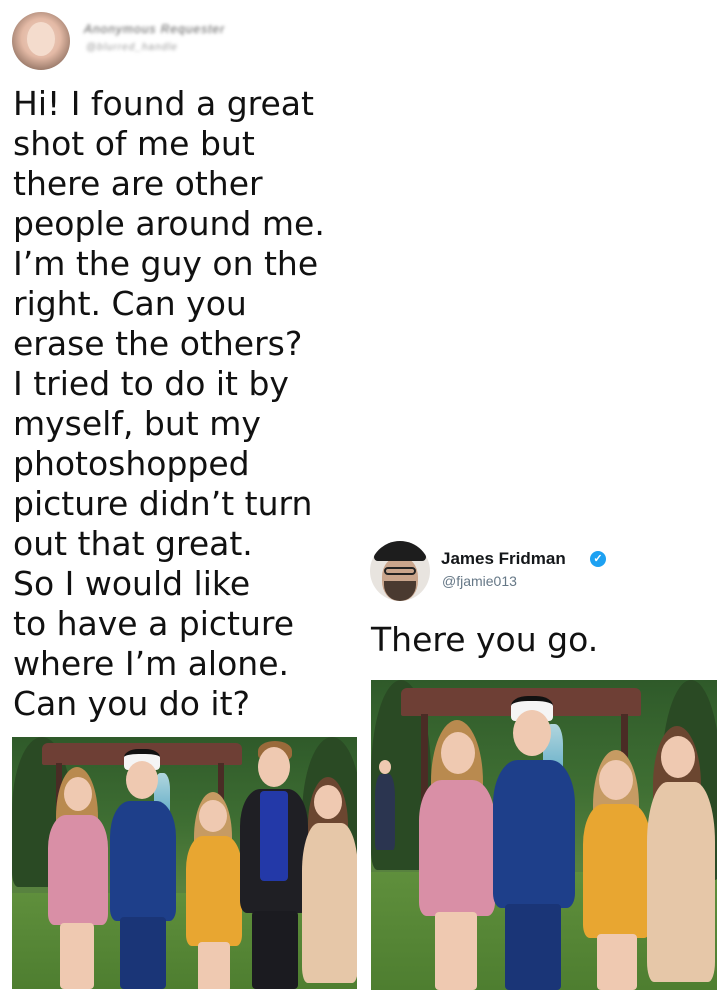 This screenshot has height=1000, width=728. What do you see at coordinates (503, 559) in the screenshot?
I see `author-name: James Fridman` at bounding box center [503, 559].